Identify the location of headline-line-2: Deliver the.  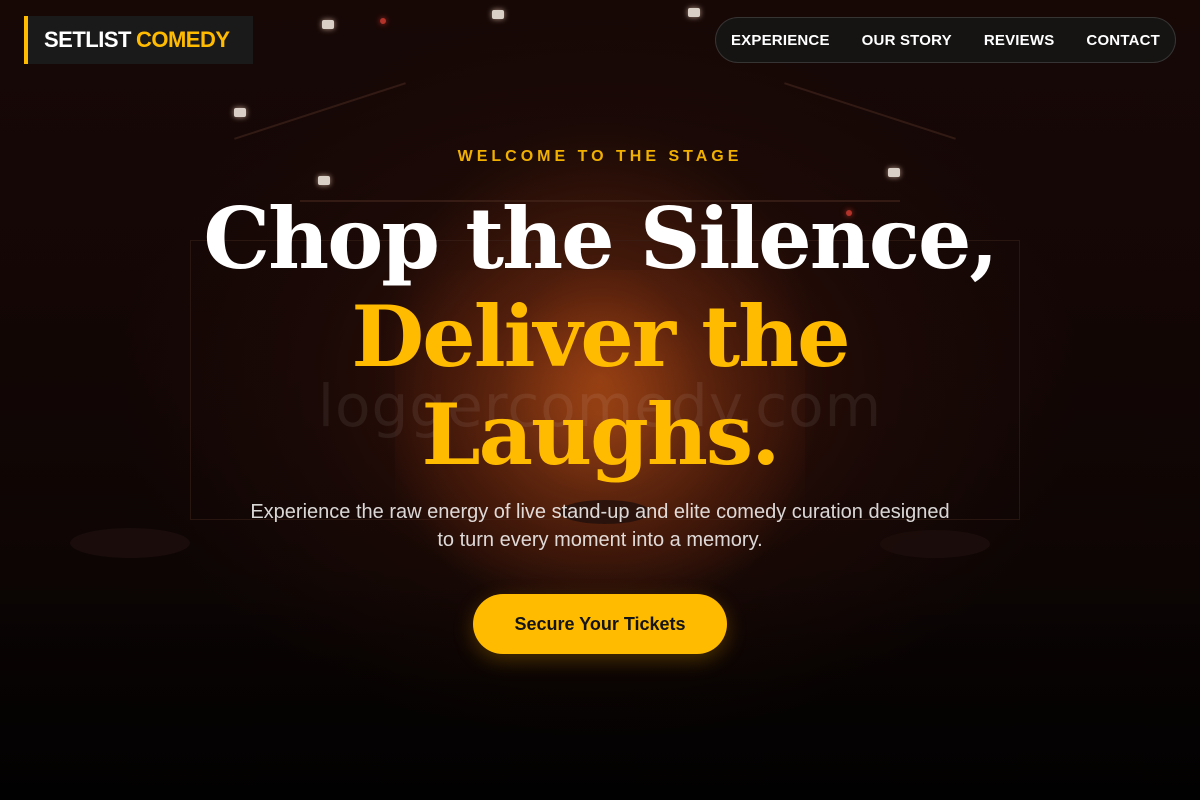
(600, 336).